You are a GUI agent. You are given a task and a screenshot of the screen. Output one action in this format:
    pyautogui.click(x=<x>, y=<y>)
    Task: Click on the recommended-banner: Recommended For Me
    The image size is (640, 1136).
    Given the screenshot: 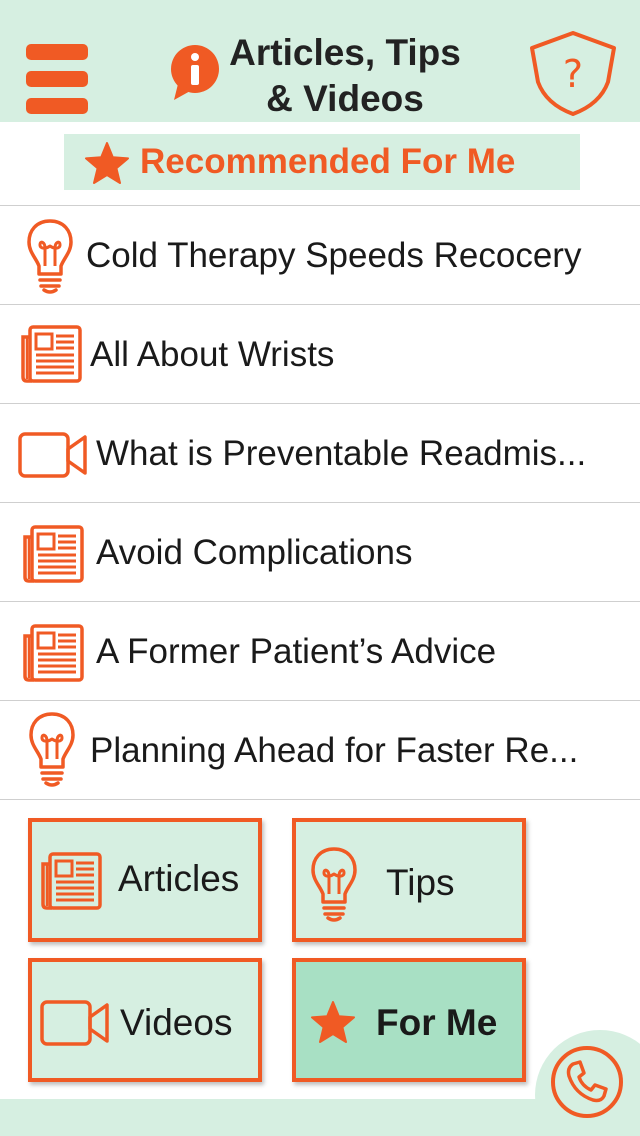 What is the action you would take?
    pyautogui.click(x=322, y=162)
    